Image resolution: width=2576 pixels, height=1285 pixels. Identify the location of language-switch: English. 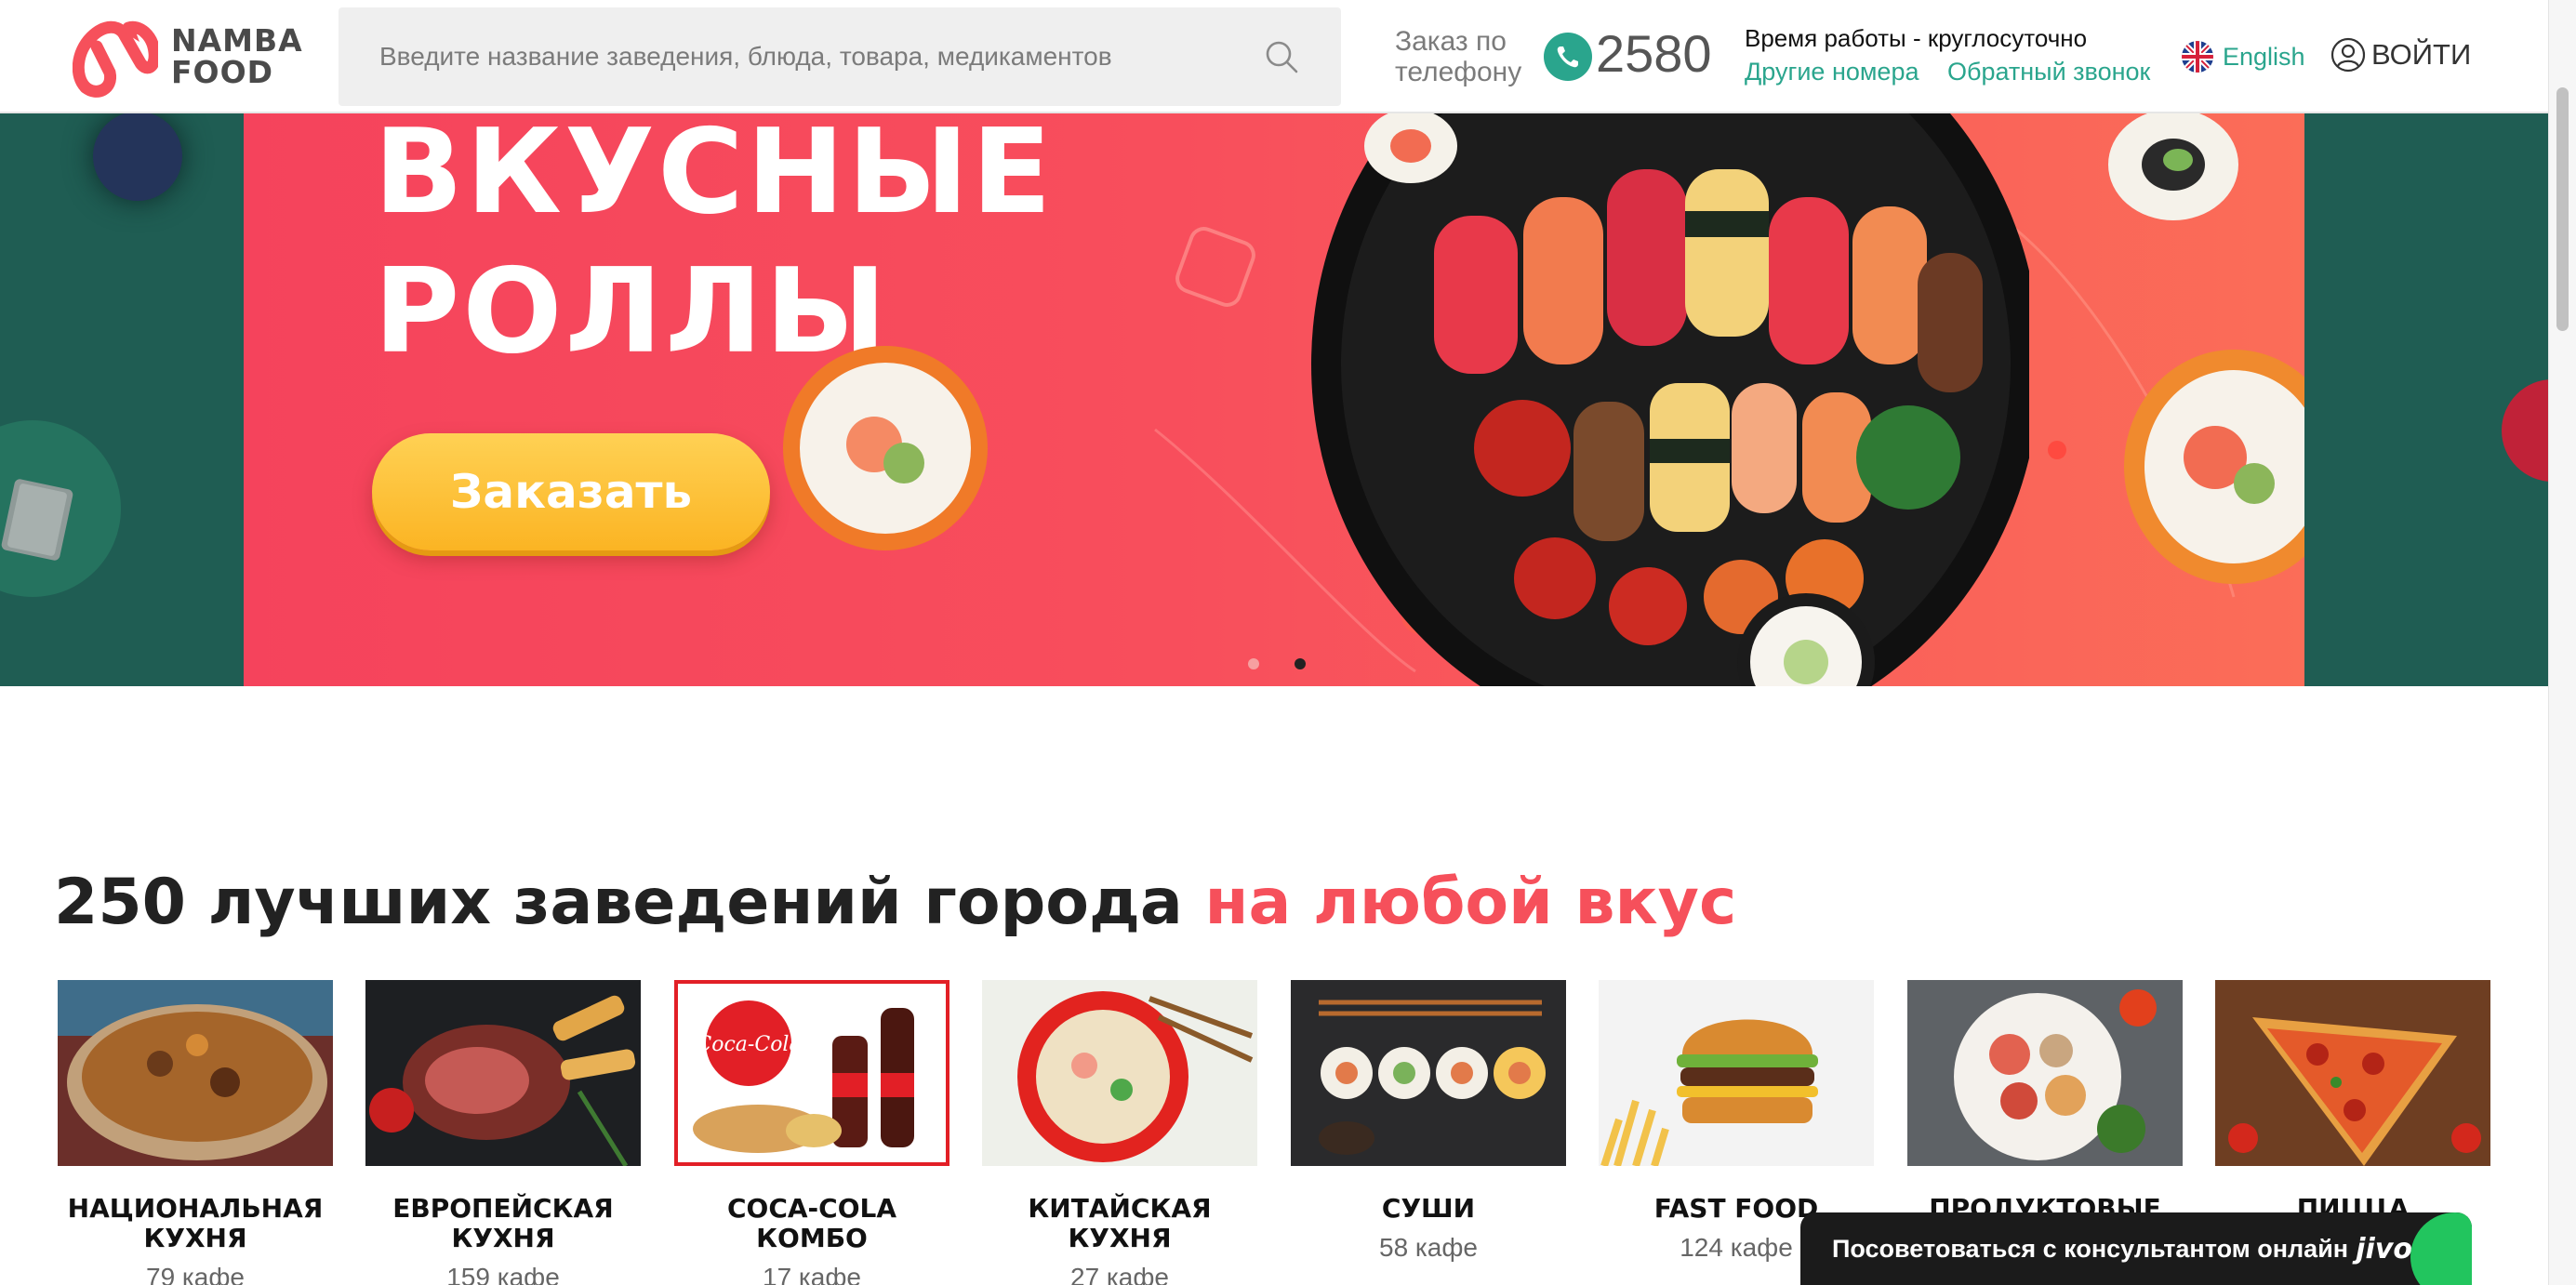
(2243, 57).